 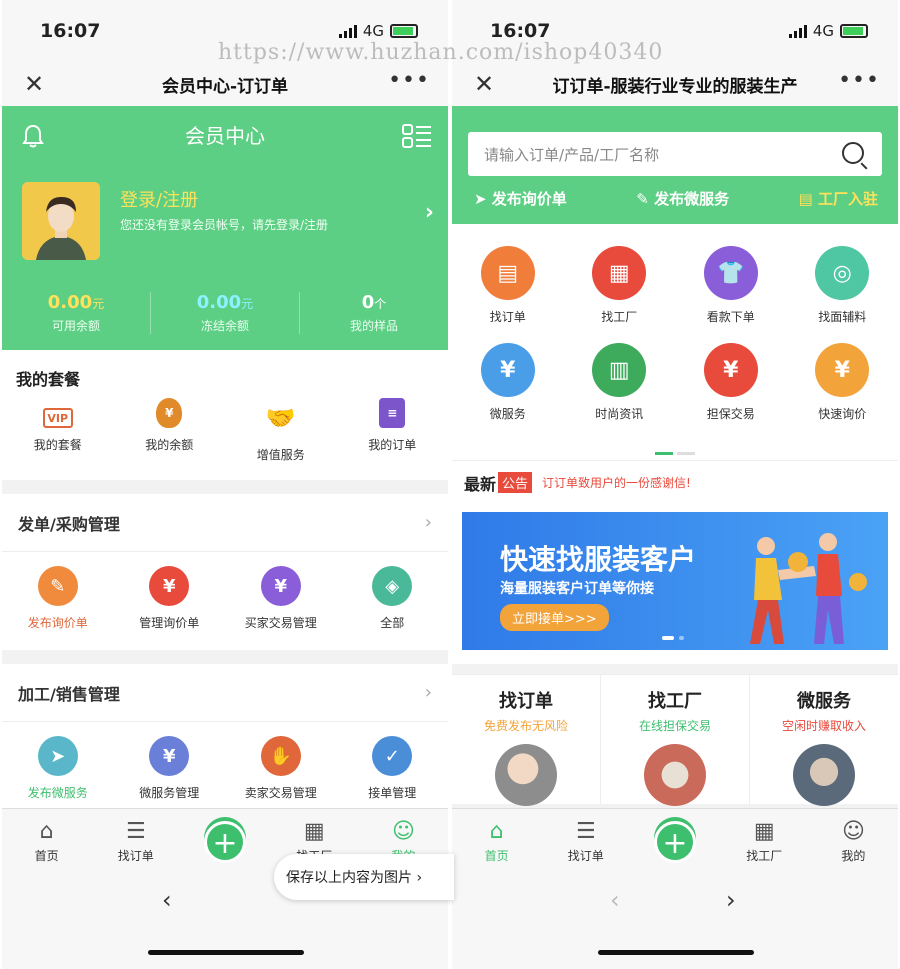 What do you see at coordinates (854, 31) in the screenshot?
I see `battery-icon` at bounding box center [854, 31].